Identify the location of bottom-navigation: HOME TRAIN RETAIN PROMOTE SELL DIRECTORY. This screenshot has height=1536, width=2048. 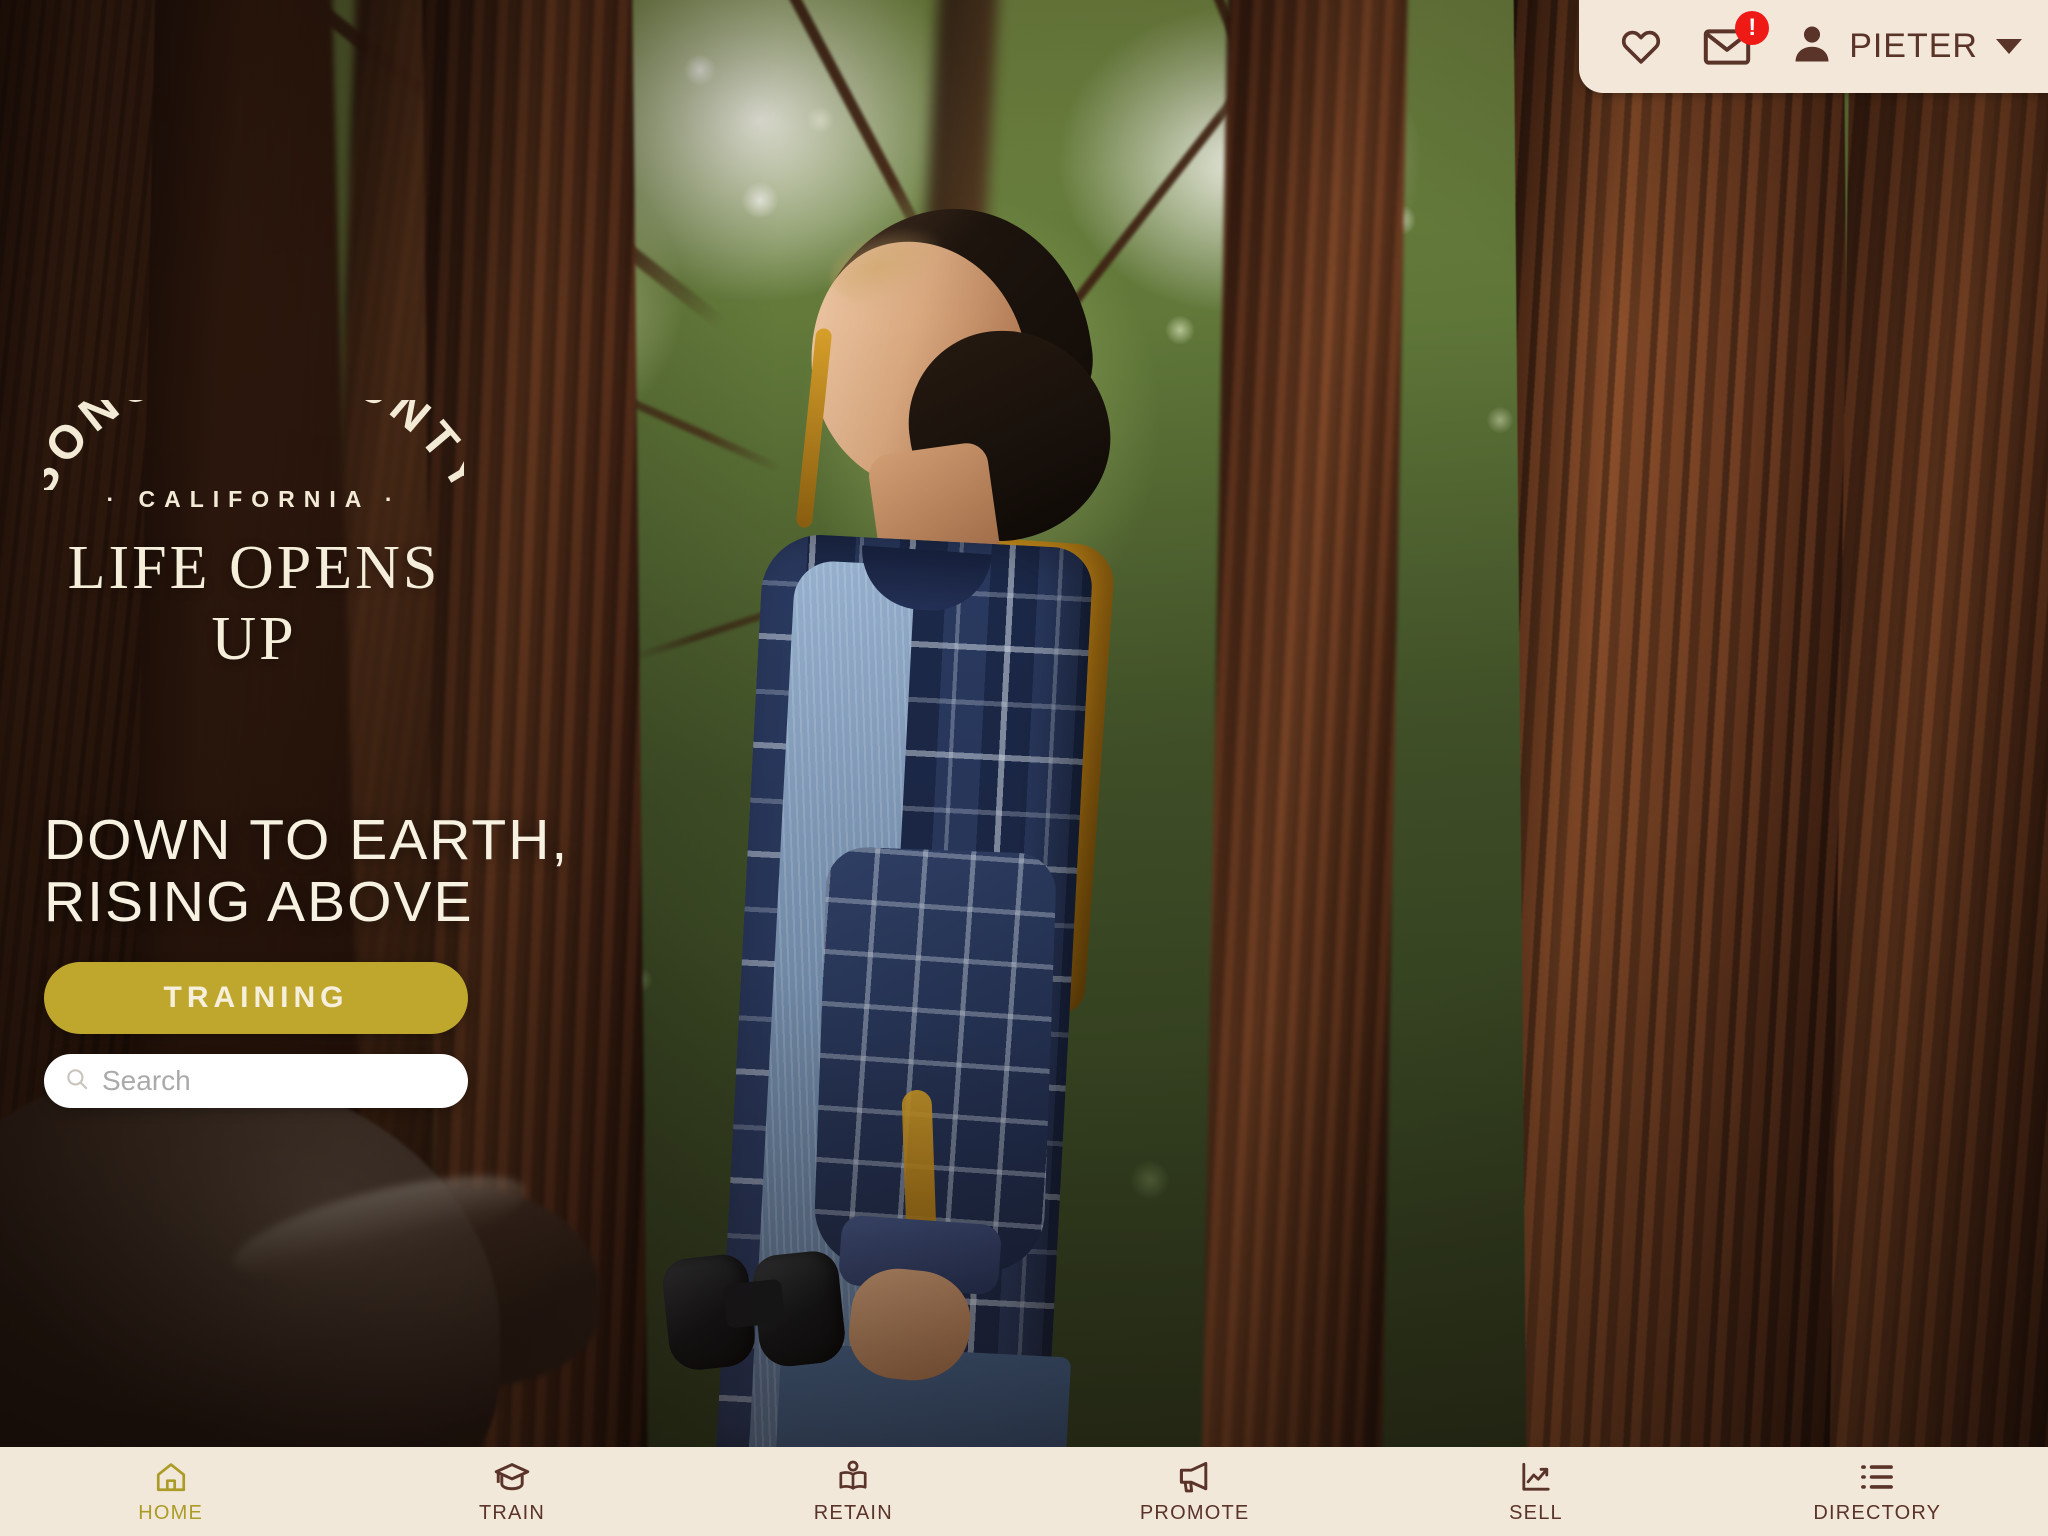
(1024, 1491).